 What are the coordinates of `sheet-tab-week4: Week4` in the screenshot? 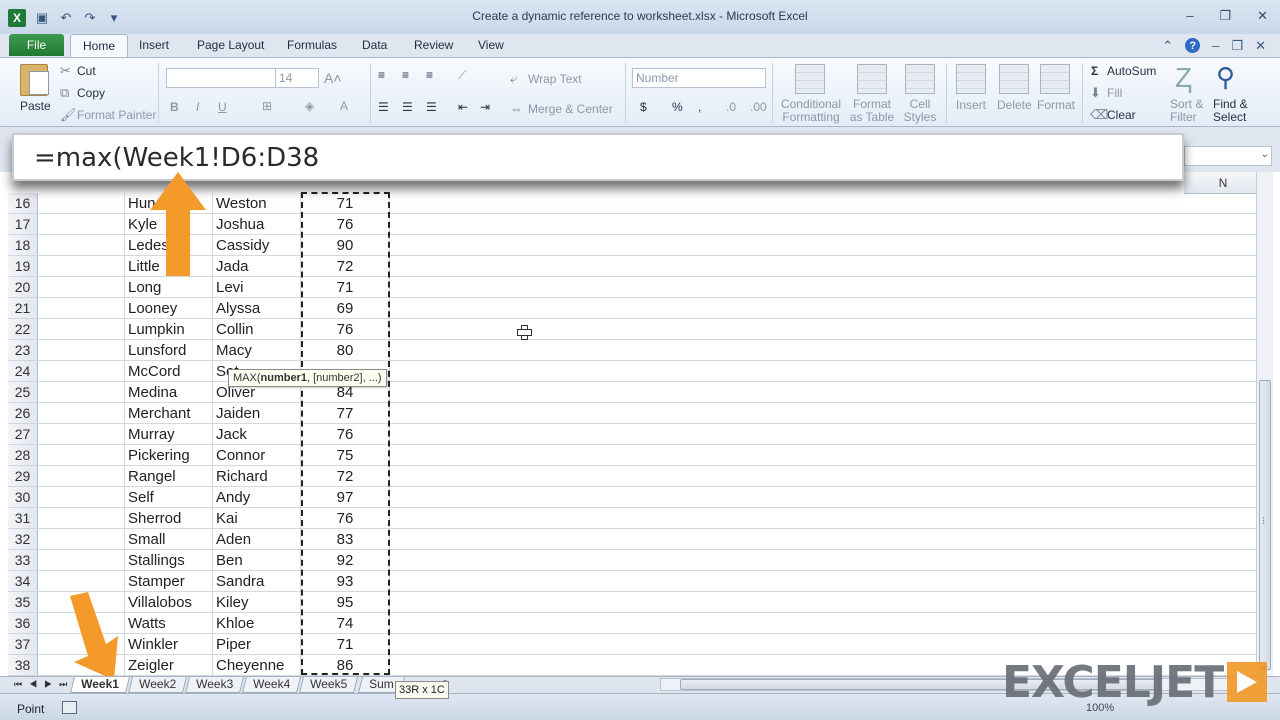 It's located at (272, 685).